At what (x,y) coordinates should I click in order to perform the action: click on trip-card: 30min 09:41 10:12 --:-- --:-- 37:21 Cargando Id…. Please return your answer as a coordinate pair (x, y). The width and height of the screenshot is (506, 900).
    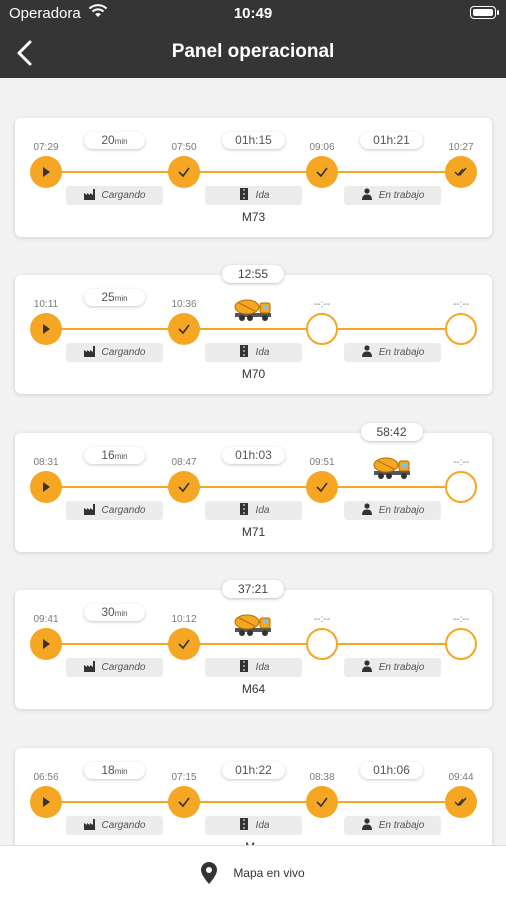
    Looking at the image, I should click on (253, 644).